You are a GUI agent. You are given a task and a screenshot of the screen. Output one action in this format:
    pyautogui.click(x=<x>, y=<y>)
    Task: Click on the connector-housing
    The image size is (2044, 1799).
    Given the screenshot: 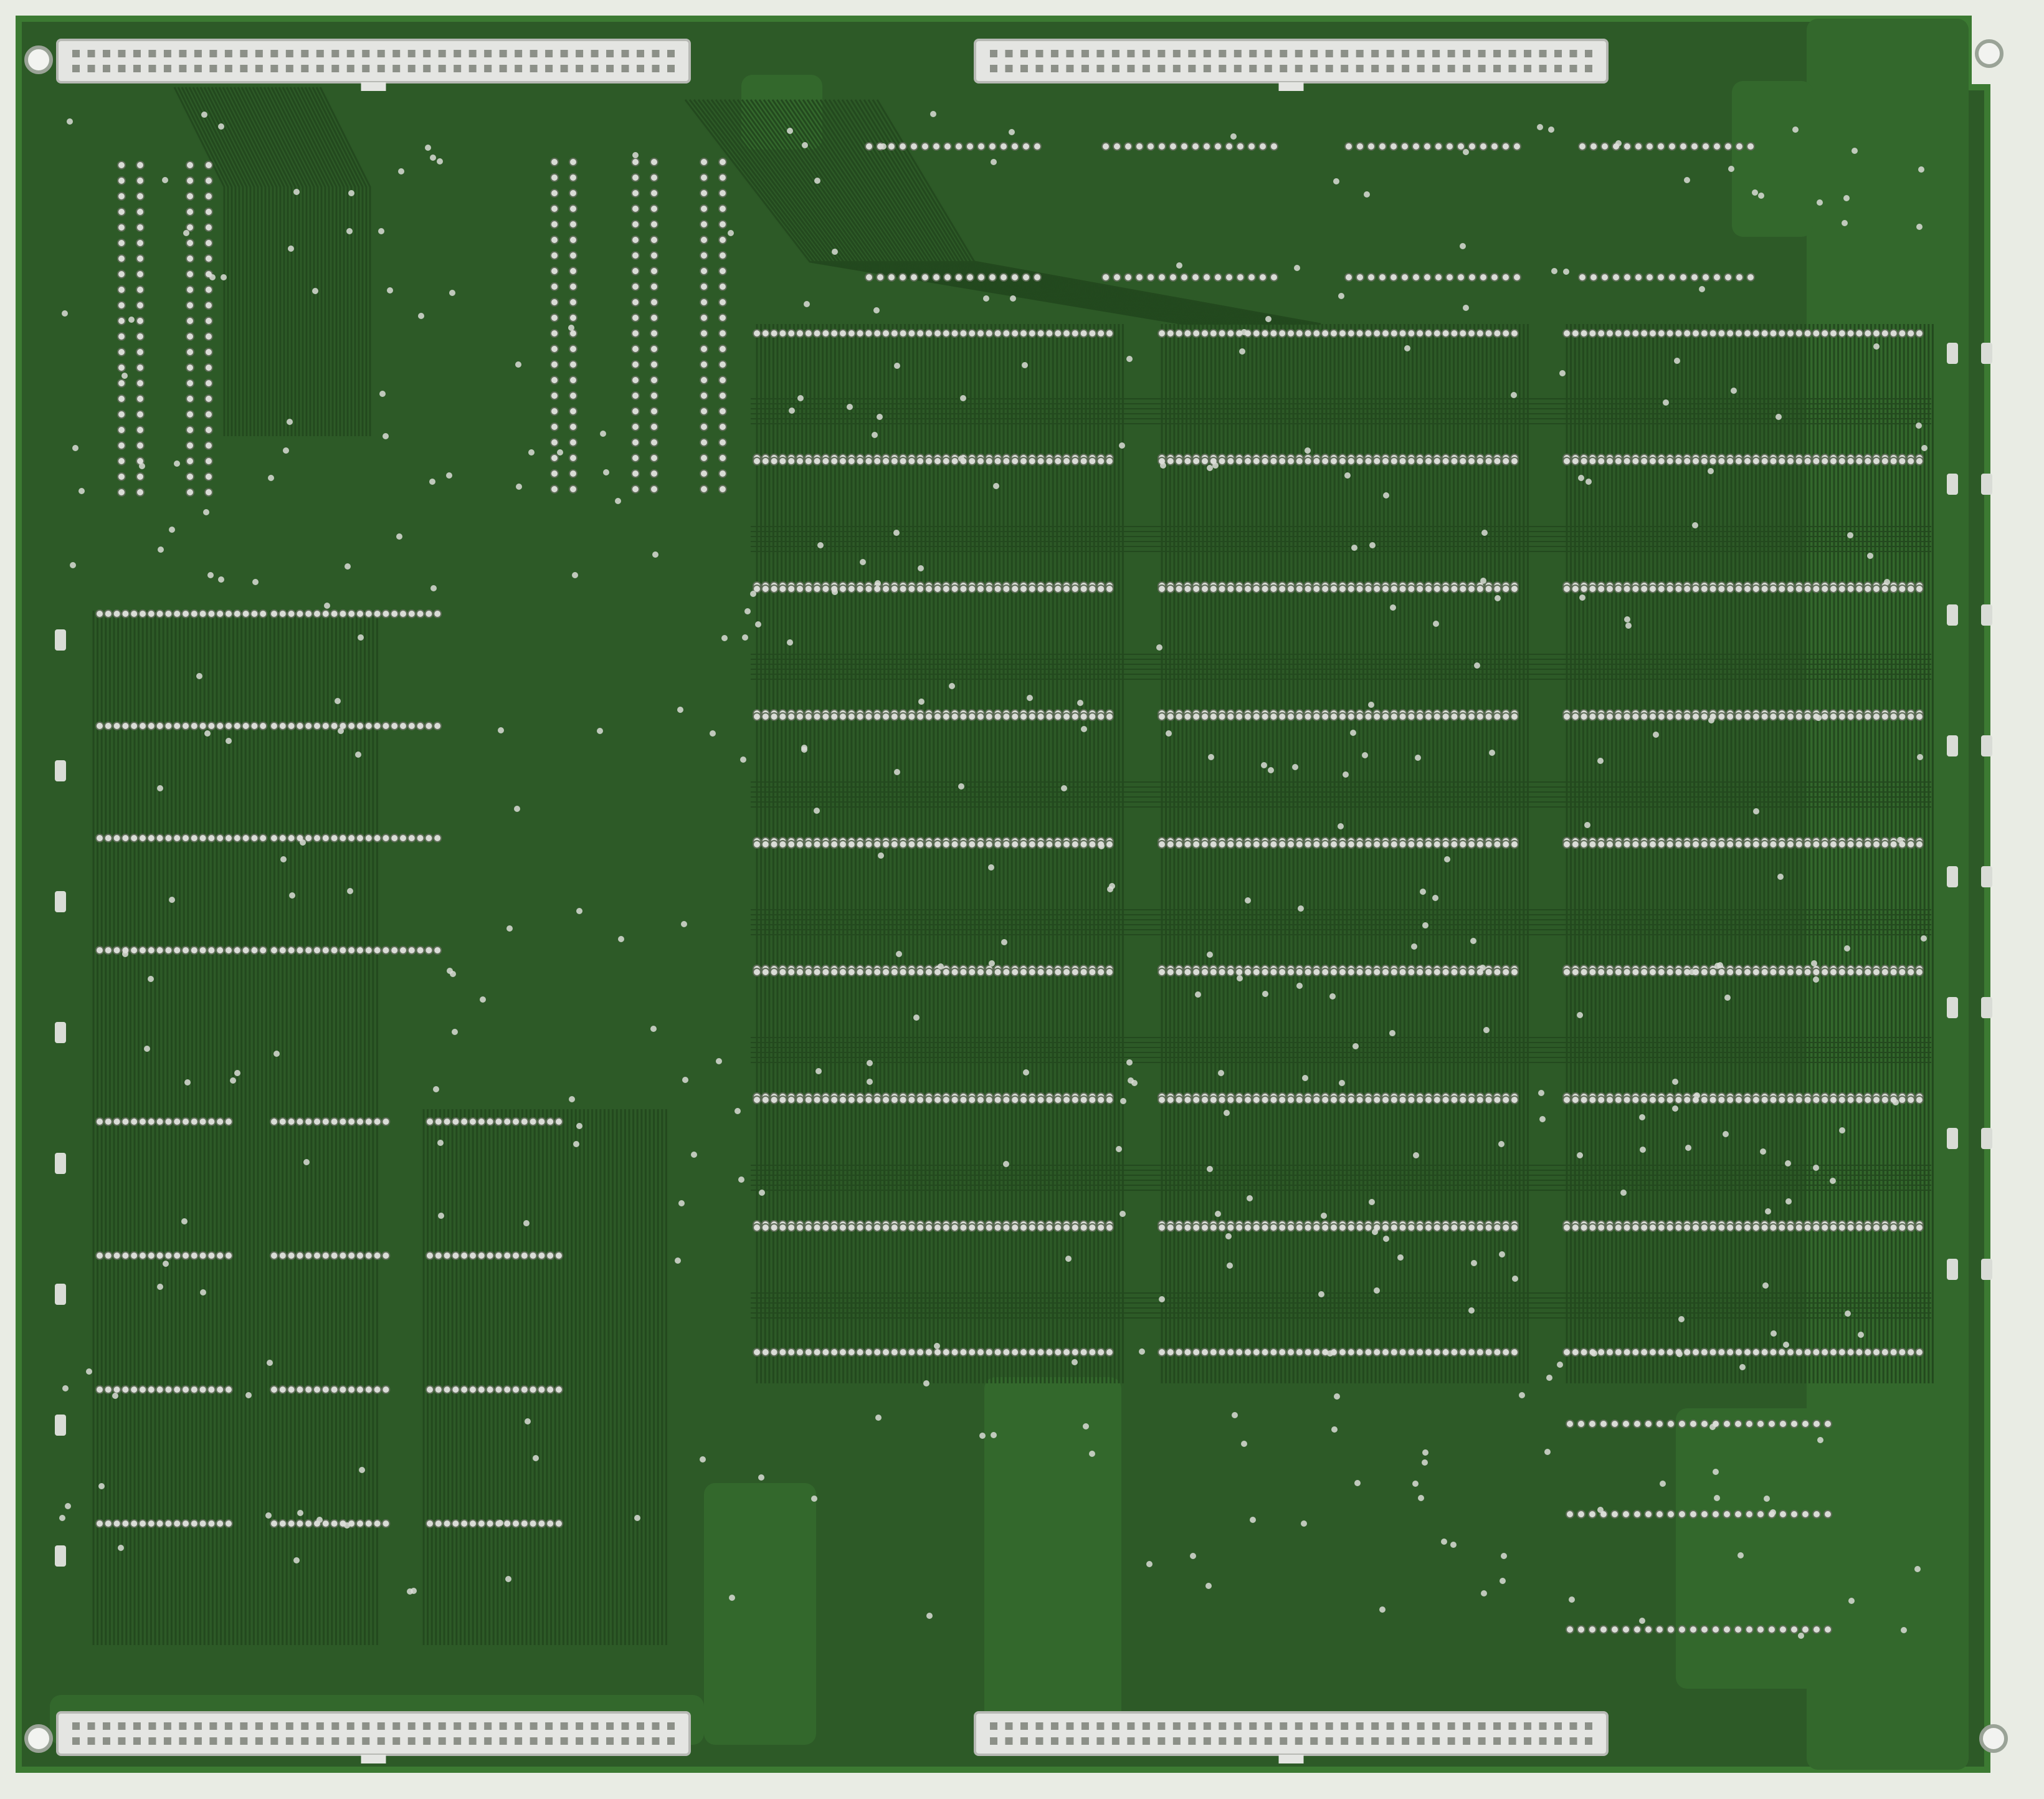 What is the action you would take?
    pyautogui.click(x=373, y=1733)
    